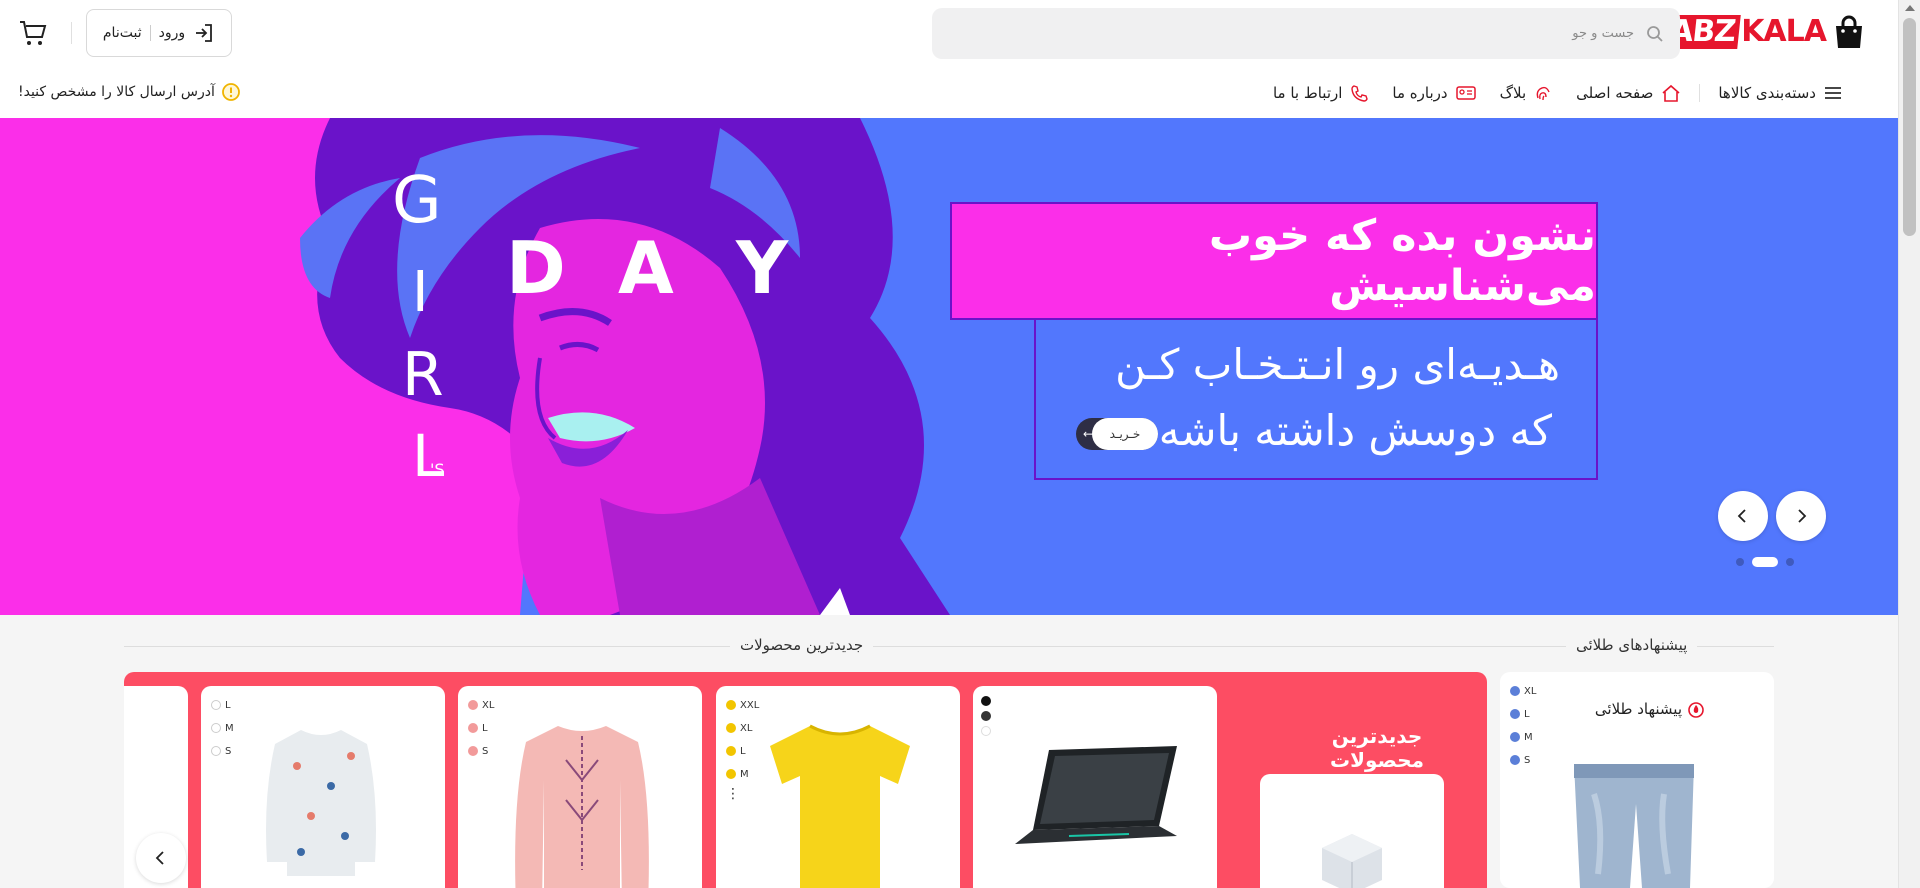 Image resolution: width=1920 pixels, height=888 pixels. What do you see at coordinates (116, 92) in the screenshot?
I see `address-text: آدرس ارسال کالا را مشخص کنید!` at bounding box center [116, 92].